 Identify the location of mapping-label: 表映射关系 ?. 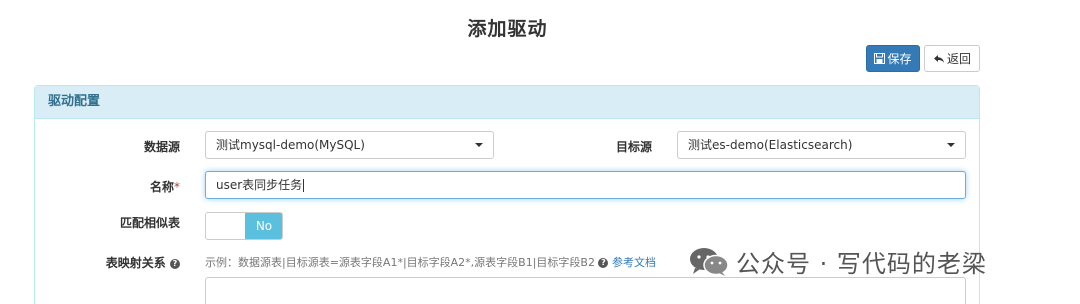
(135, 262).